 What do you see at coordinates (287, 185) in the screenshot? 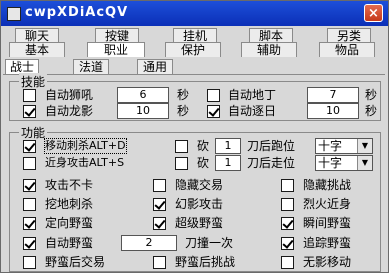
I see `hide-challenge-checkbox` at bounding box center [287, 185].